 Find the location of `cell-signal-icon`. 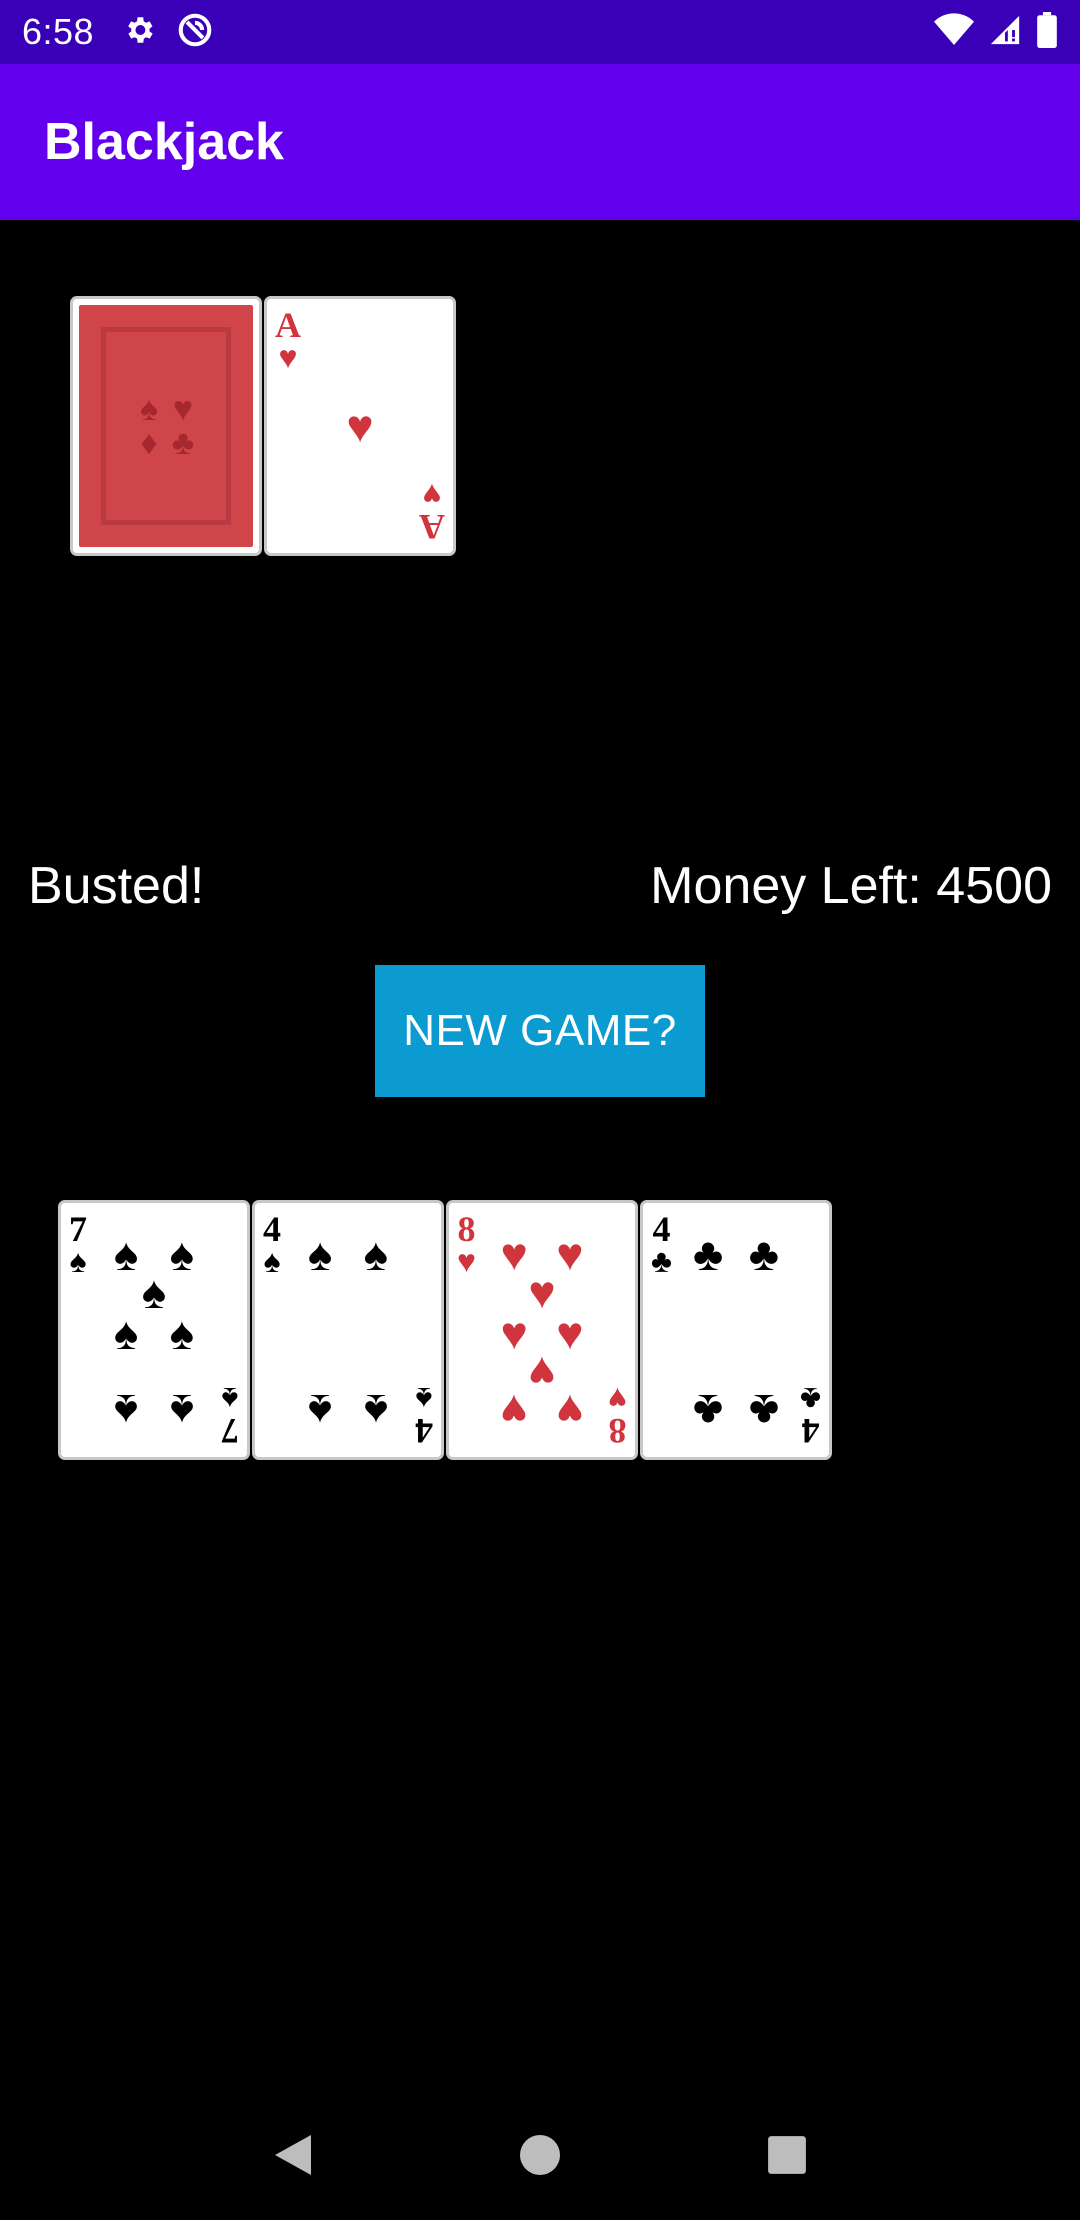

cell-signal-icon is located at coordinates (1005, 32).